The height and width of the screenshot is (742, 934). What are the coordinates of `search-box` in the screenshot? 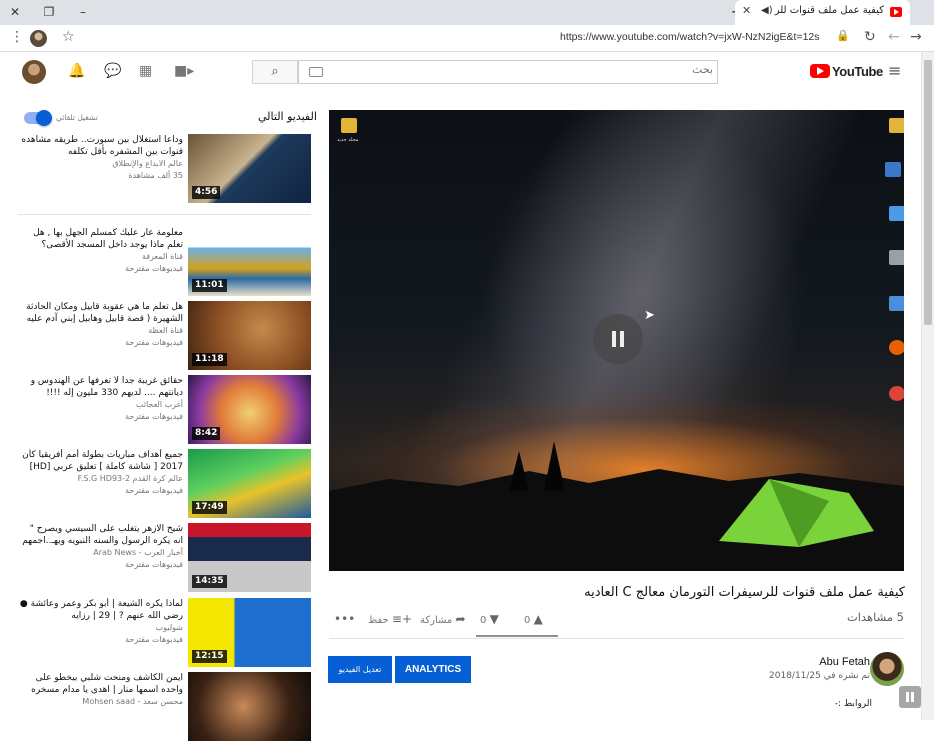 It's located at (508, 72).